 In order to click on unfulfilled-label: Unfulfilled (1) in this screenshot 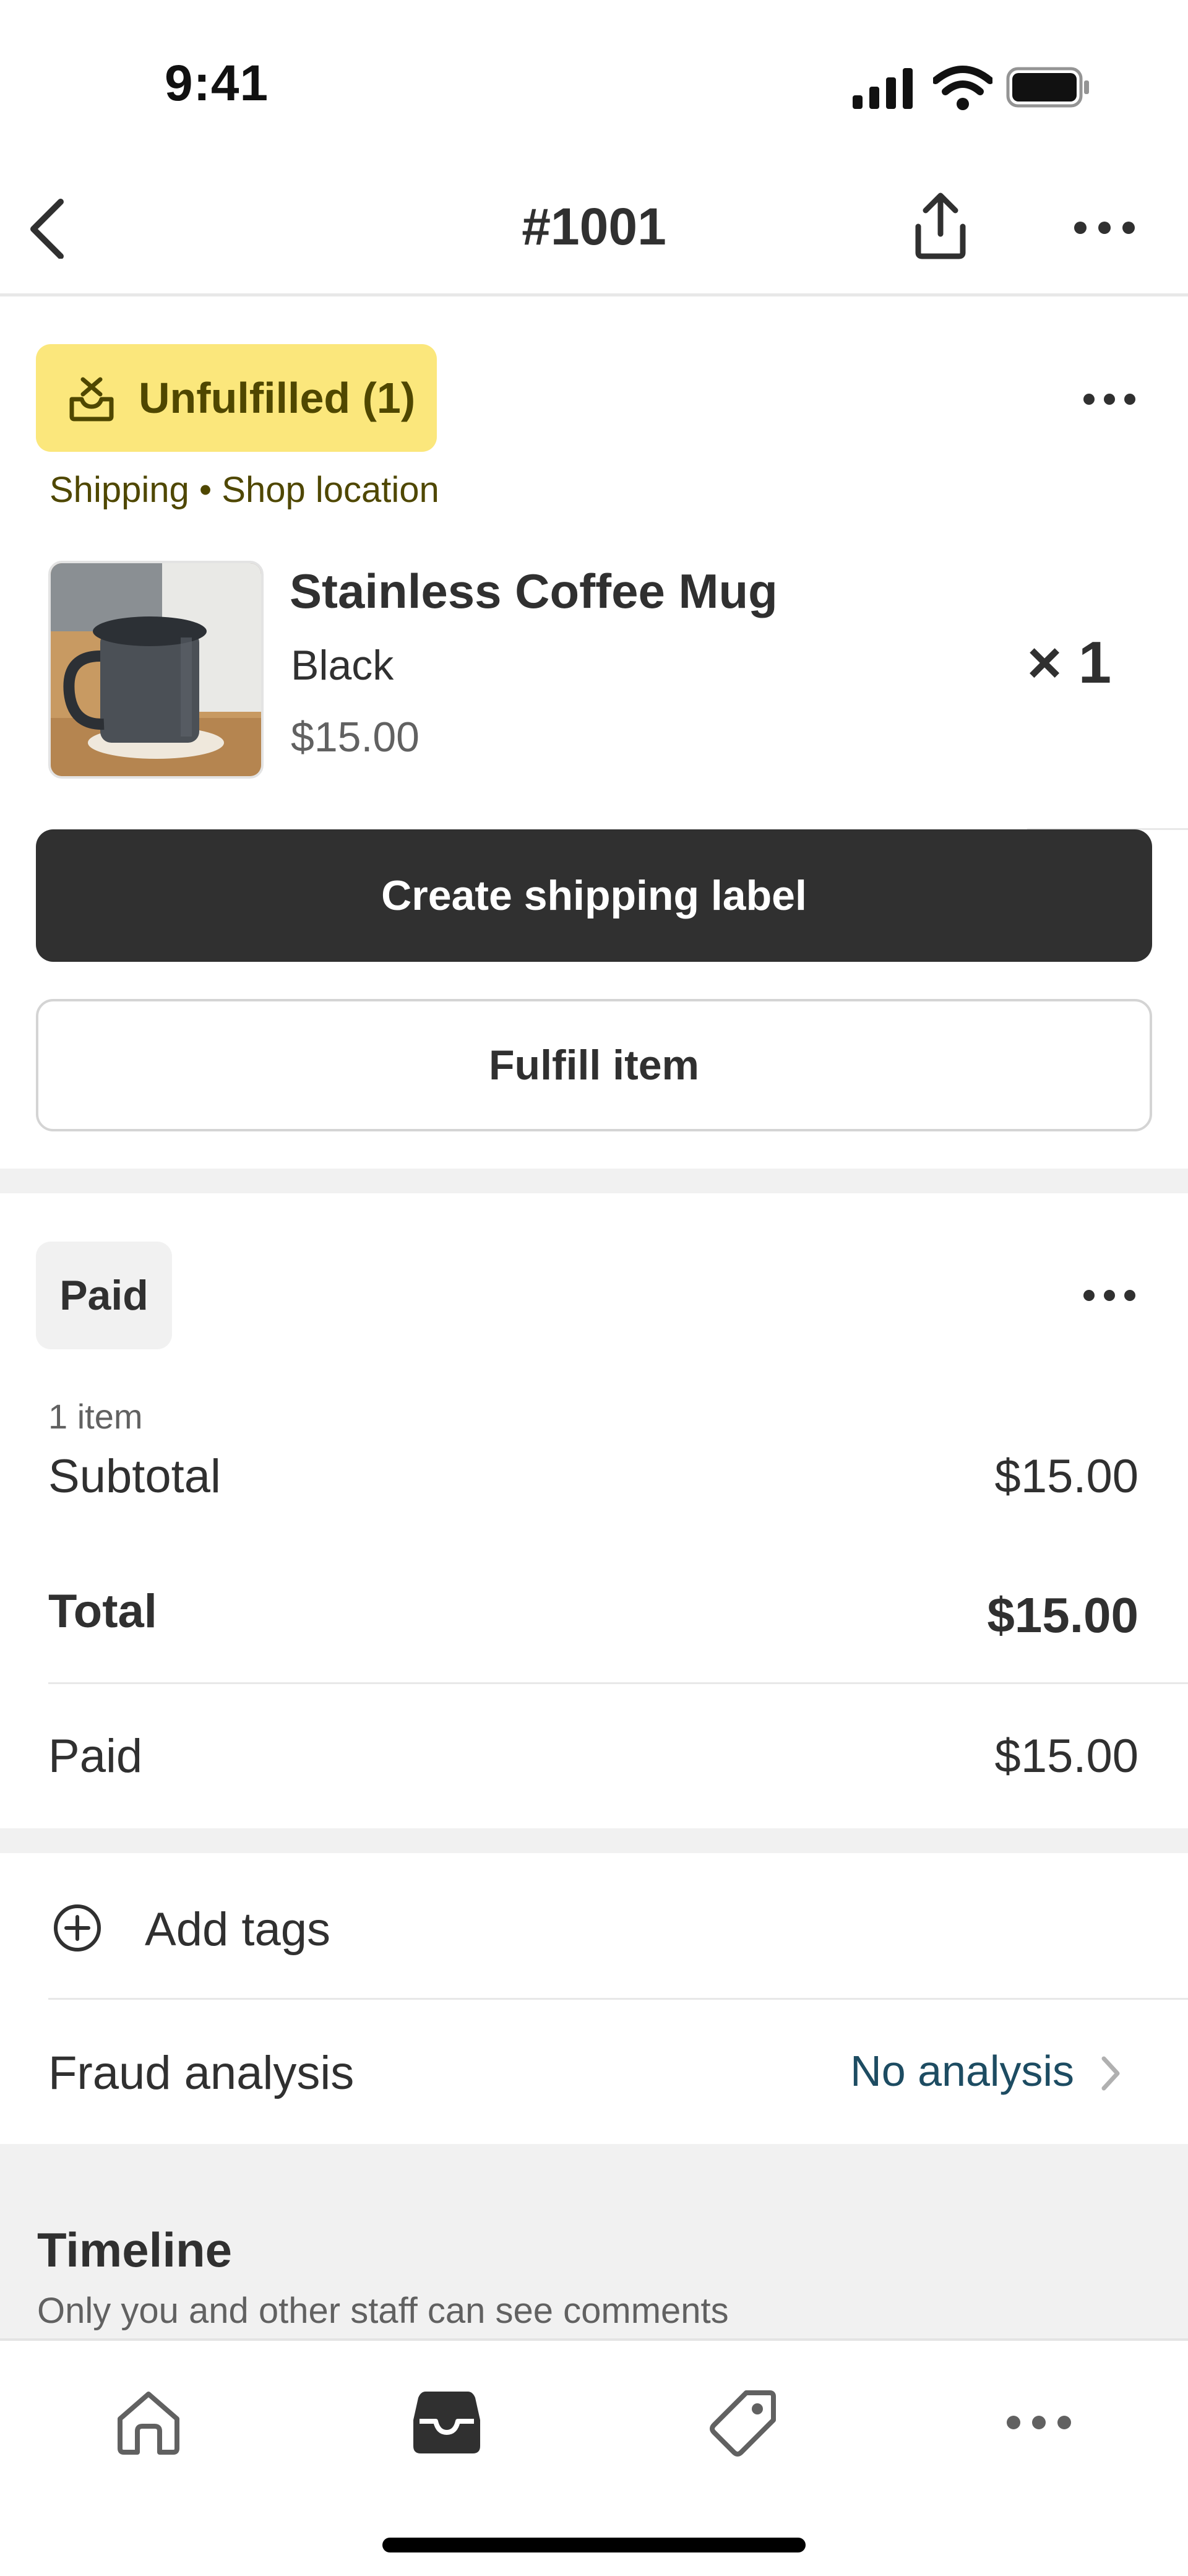, I will do `click(277, 398)`.